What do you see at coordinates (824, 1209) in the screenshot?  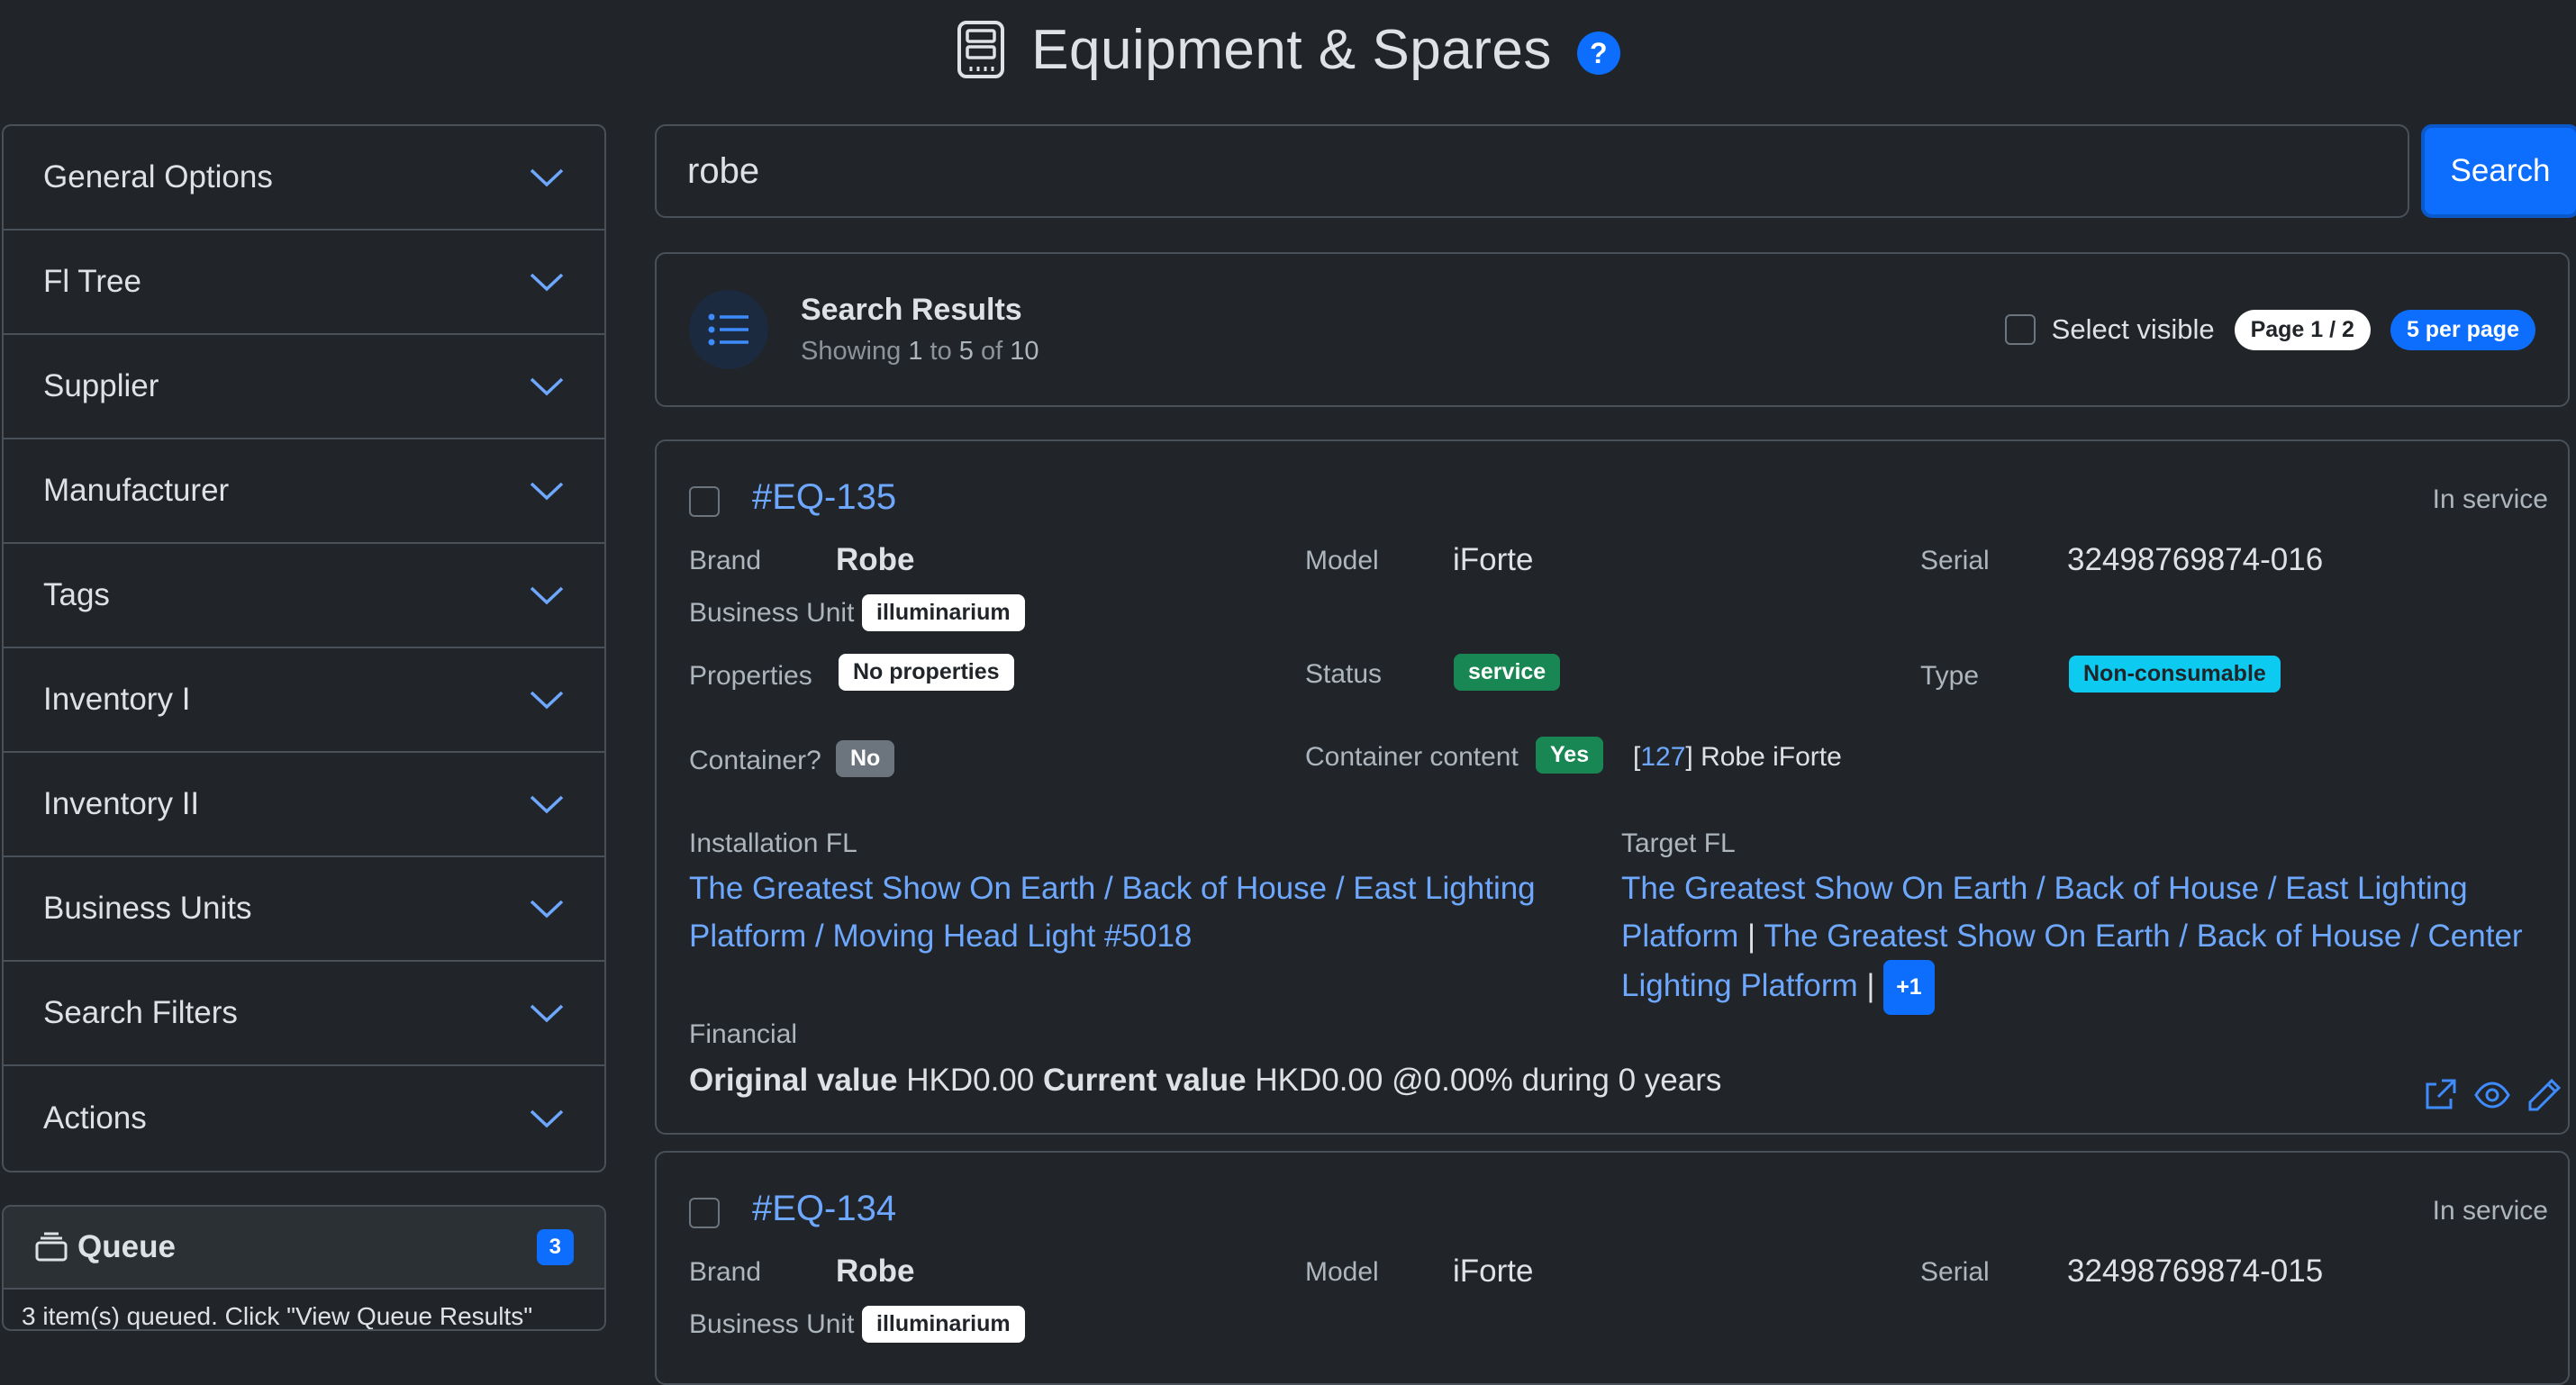 I see `equipment-id-link: #EQ-134` at bounding box center [824, 1209].